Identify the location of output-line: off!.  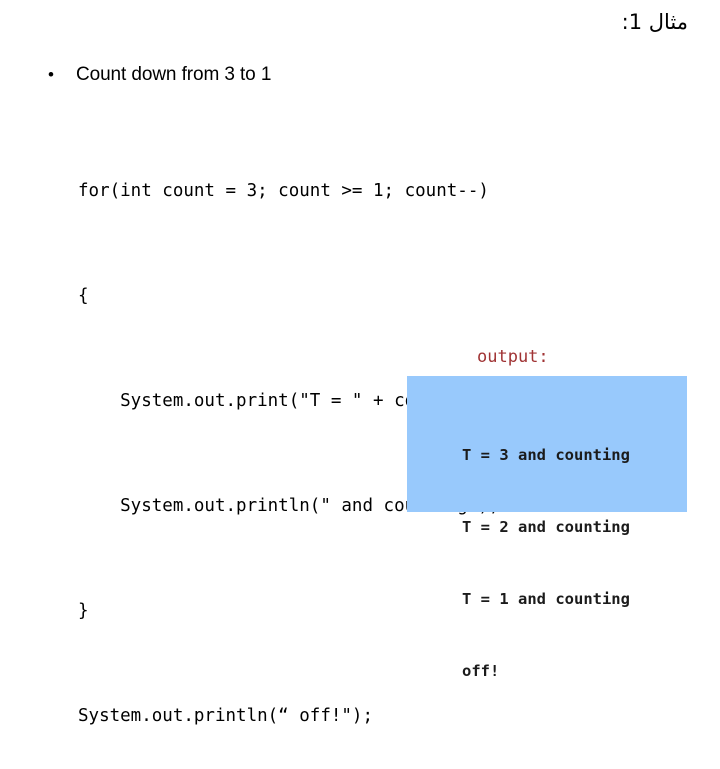
(481, 671).